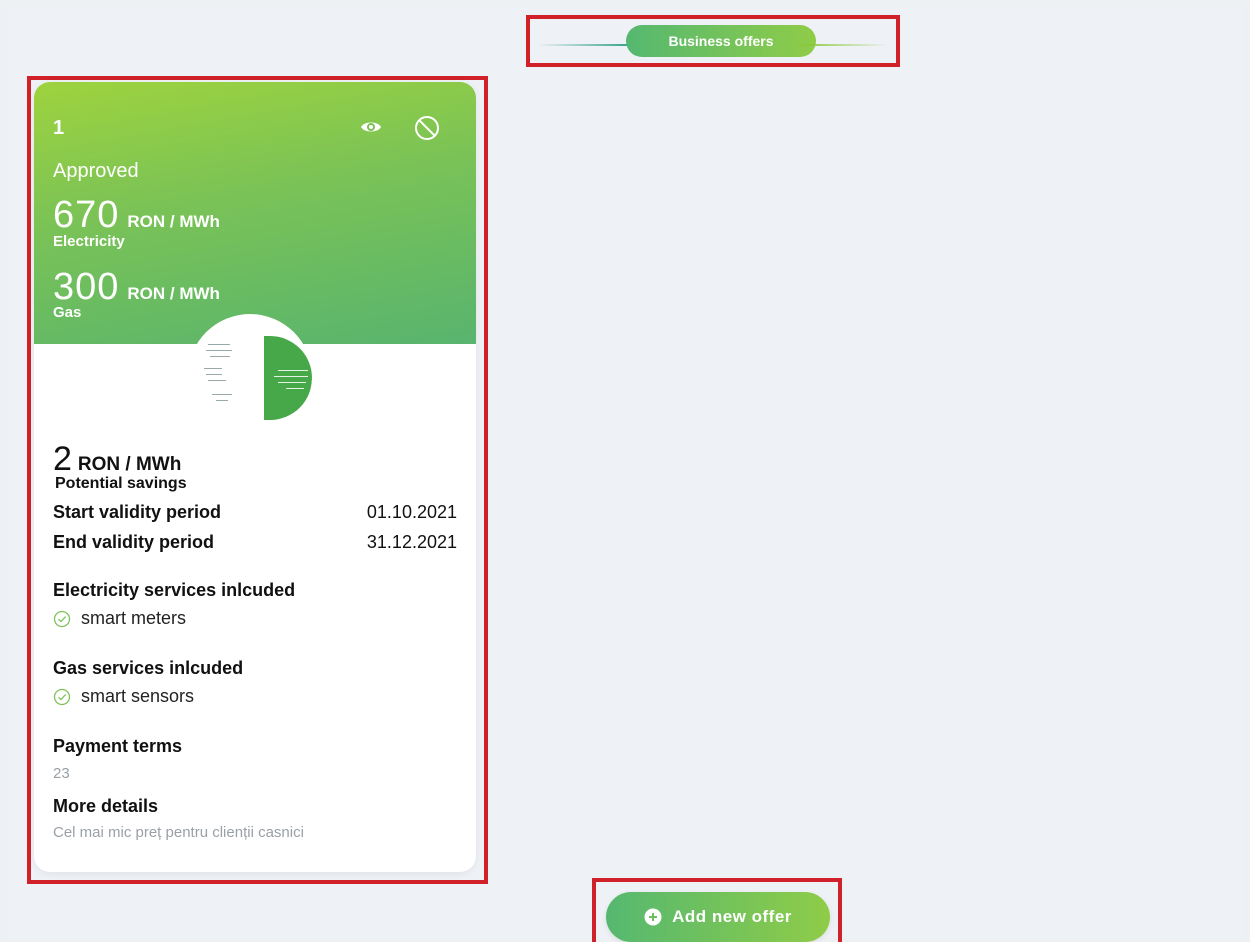  I want to click on header-divider-left, so click(583, 45).